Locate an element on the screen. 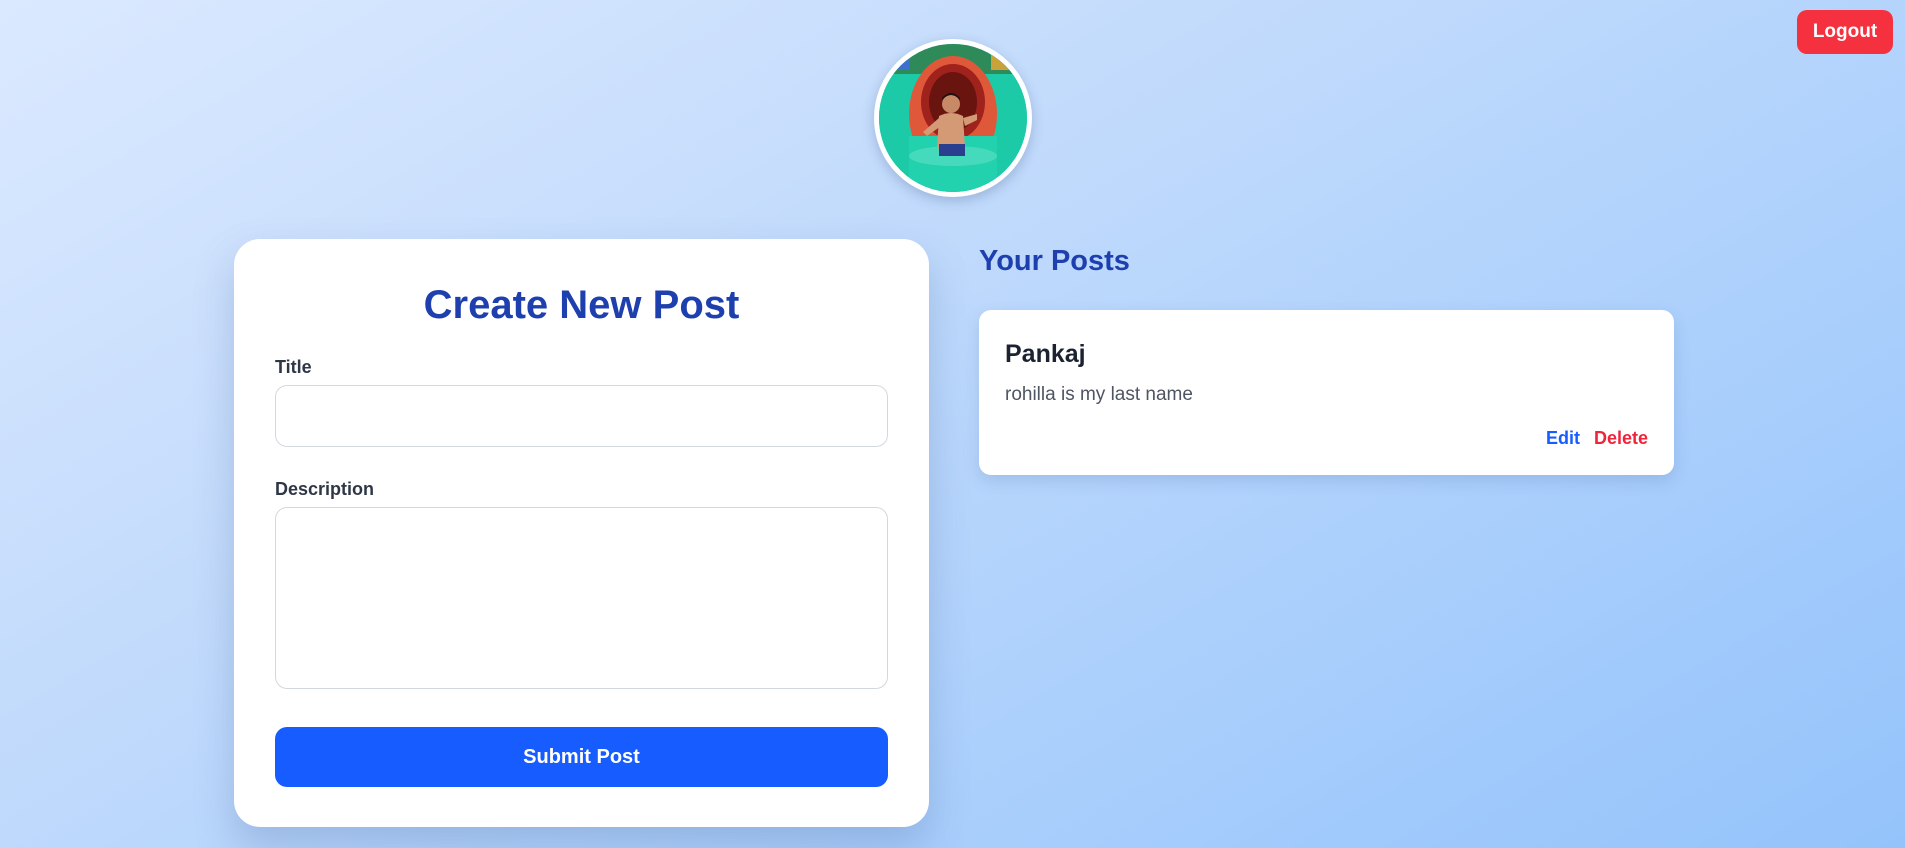 This screenshot has height=848, width=1905. delete-post-button: Delete is located at coordinates (1621, 438).